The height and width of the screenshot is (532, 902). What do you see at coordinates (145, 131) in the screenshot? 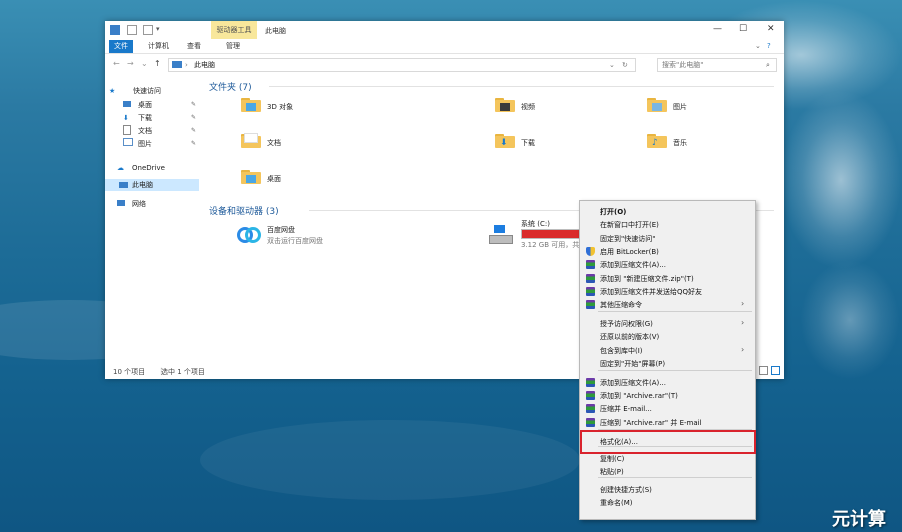
I see `sidebar-label: 文档` at bounding box center [145, 131].